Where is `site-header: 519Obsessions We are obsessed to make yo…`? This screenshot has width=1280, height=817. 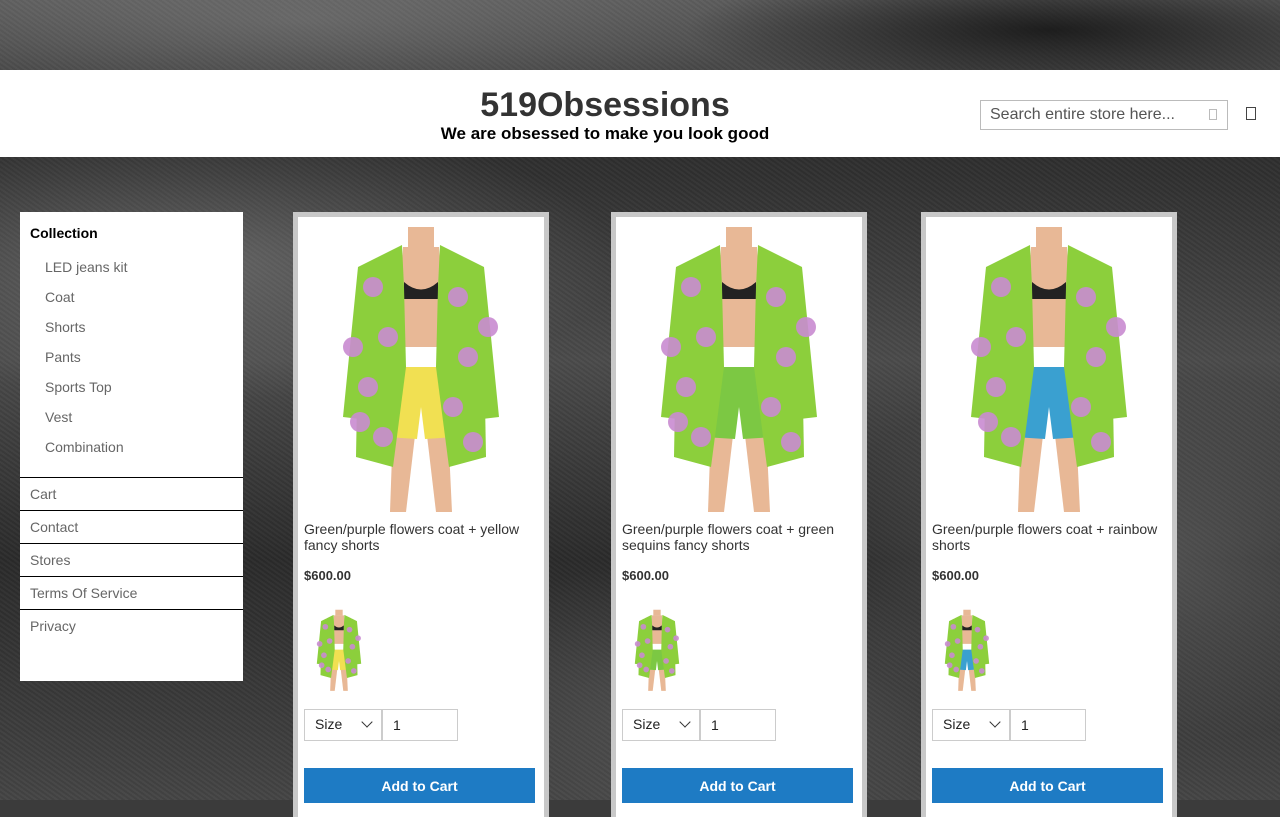
site-header: 519Obsessions We are obsessed to make yo… is located at coordinates (640, 113).